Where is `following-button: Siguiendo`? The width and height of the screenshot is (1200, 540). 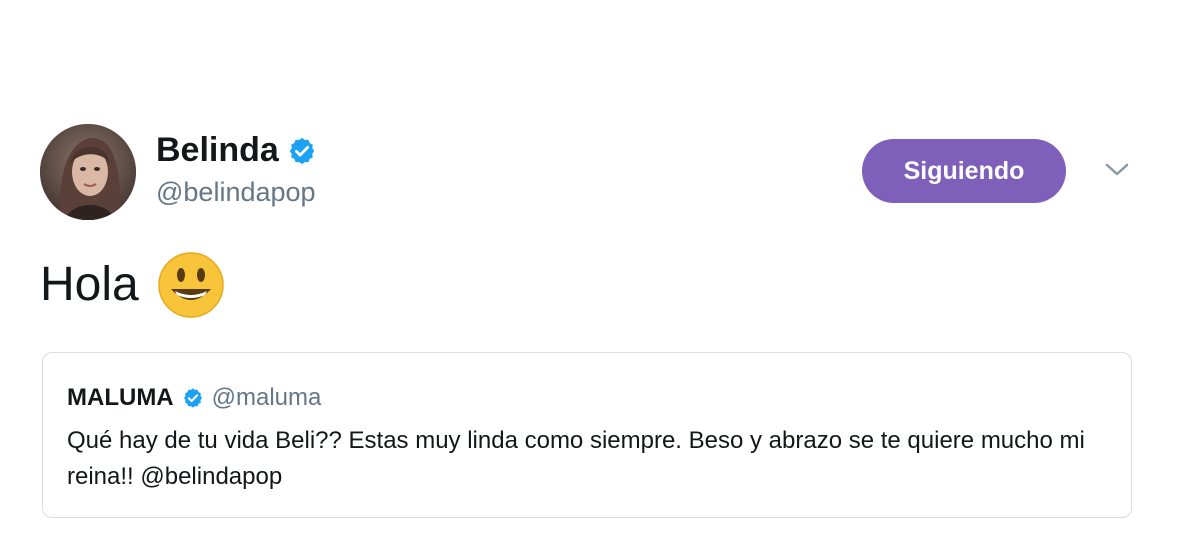 following-button: Siguiendo is located at coordinates (964, 171).